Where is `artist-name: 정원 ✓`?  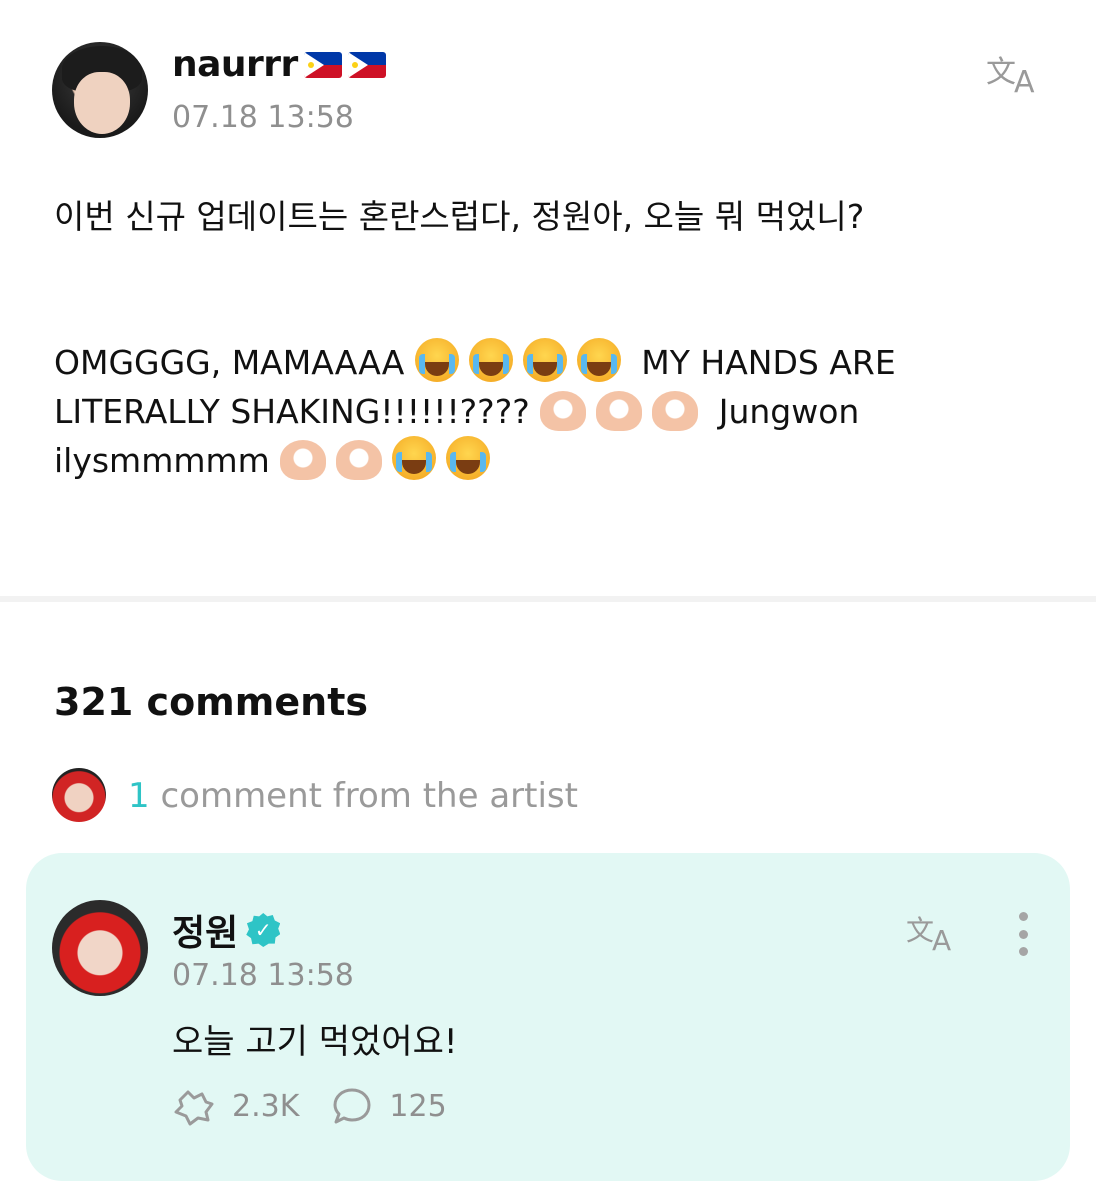 artist-name: 정원 ✓ is located at coordinates (226, 930).